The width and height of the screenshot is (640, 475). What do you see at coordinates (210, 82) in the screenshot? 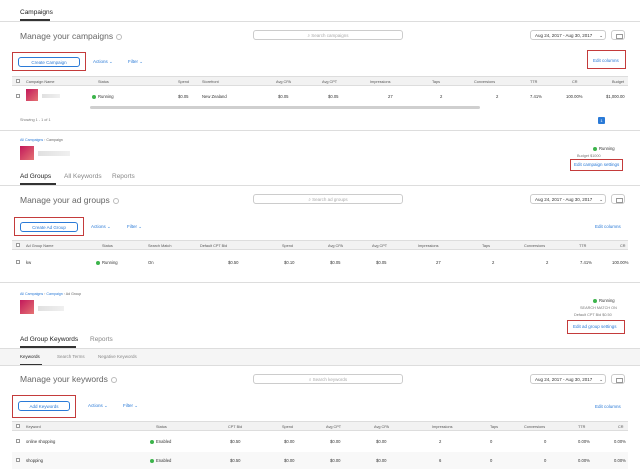
I see `column-header: Storefront` at bounding box center [210, 82].